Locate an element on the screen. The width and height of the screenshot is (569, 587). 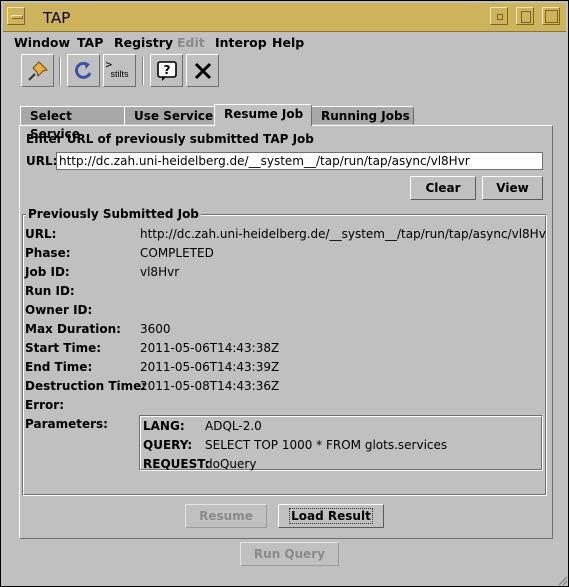
run-query-button-label: Run Query is located at coordinates (289, 554).